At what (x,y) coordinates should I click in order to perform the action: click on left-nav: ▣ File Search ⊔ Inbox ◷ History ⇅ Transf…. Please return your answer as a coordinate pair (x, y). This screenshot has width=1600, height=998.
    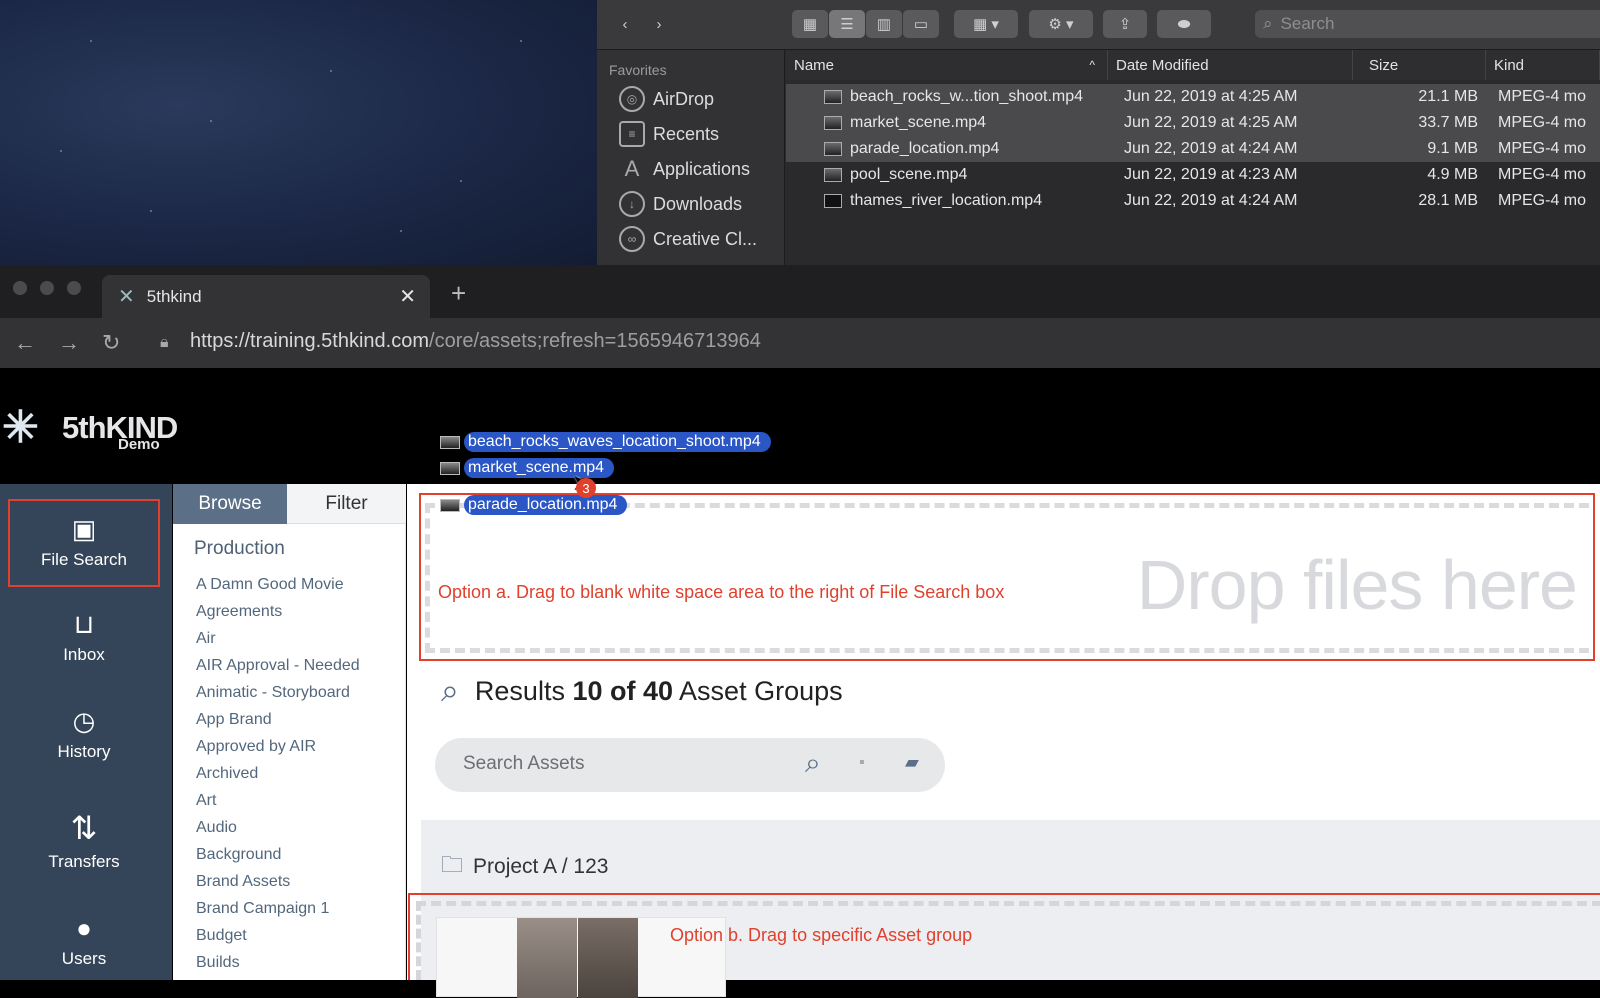
    Looking at the image, I should click on (86, 732).